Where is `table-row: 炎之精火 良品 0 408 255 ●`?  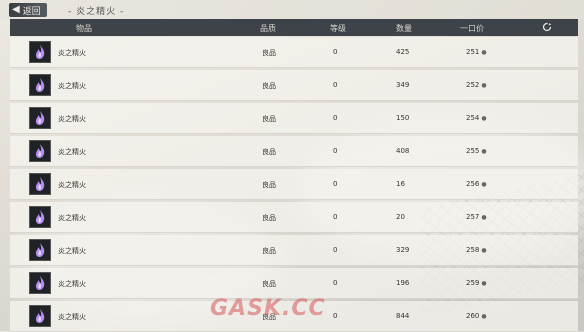 table-row: 炎之精火 良品 0 408 255 ● is located at coordinates (294, 151).